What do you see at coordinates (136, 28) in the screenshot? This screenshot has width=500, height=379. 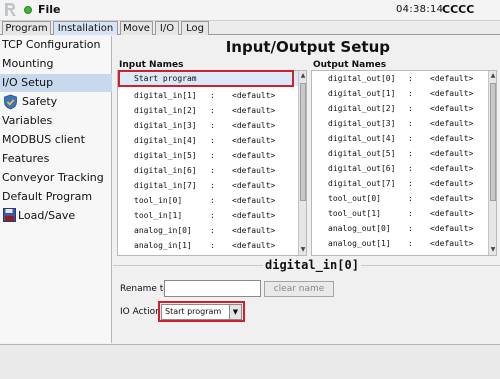 I see `tab-move: Move` at bounding box center [136, 28].